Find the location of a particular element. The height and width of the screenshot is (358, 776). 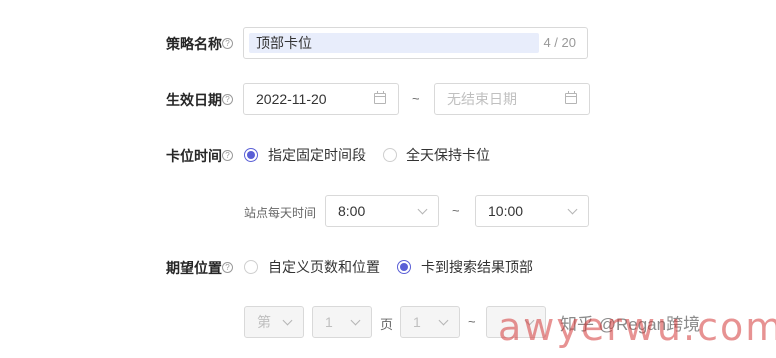

radio-fixed-time-period-label: 指定固定时间段 is located at coordinates (317, 155).